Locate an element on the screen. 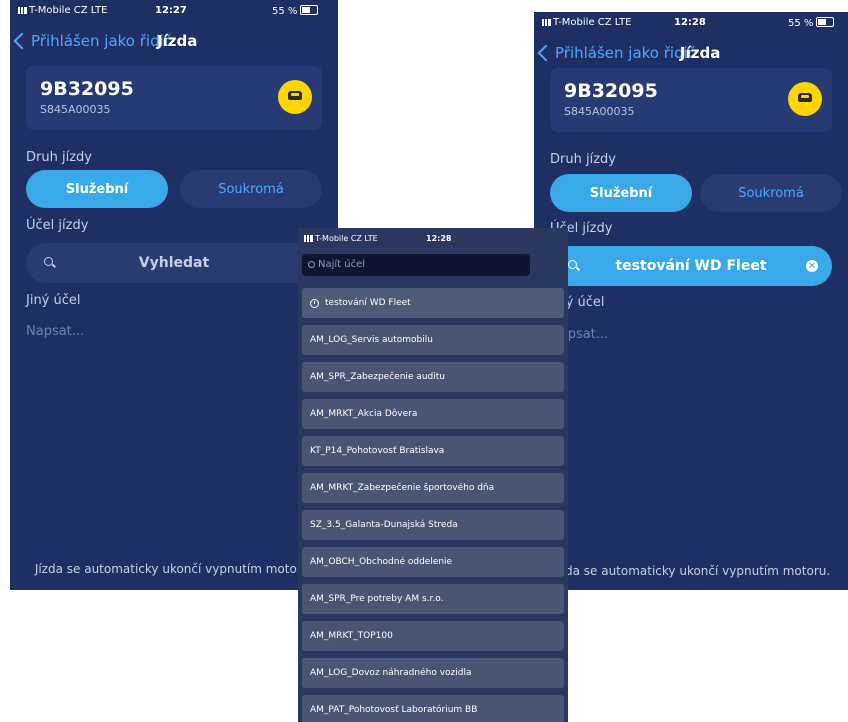 The width and height of the screenshot is (848, 722). purpose-search: Vyhledat is located at coordinates (174, 263).